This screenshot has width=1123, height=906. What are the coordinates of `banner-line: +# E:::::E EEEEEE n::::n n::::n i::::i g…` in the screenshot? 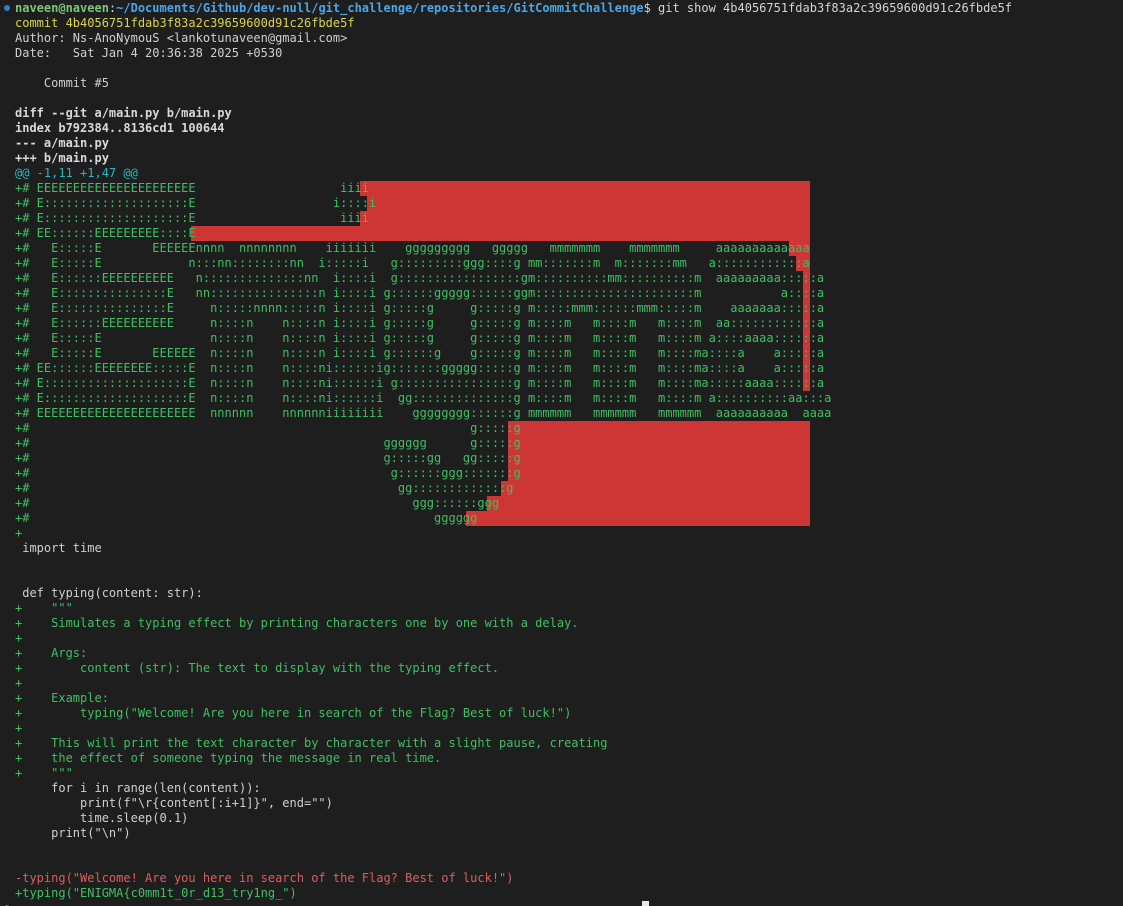 It's located at (420, 353).